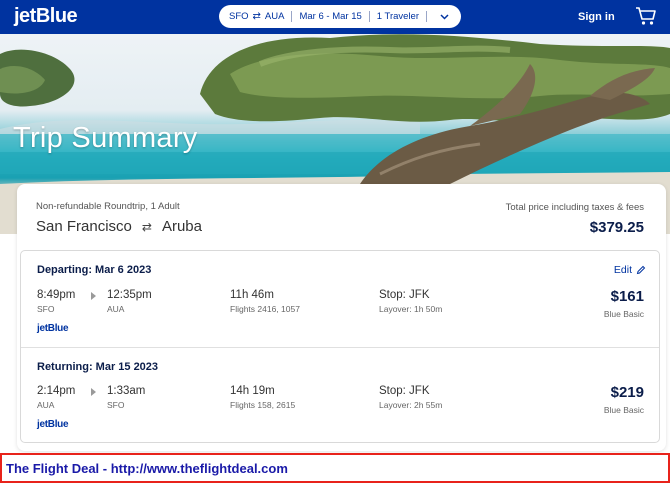 The width and height of the screenshot is (670, 483). What do you see at coordinates (616, 227) in the screenshot?
I see `total-price: $379.25` at bounding box center [616, 227].